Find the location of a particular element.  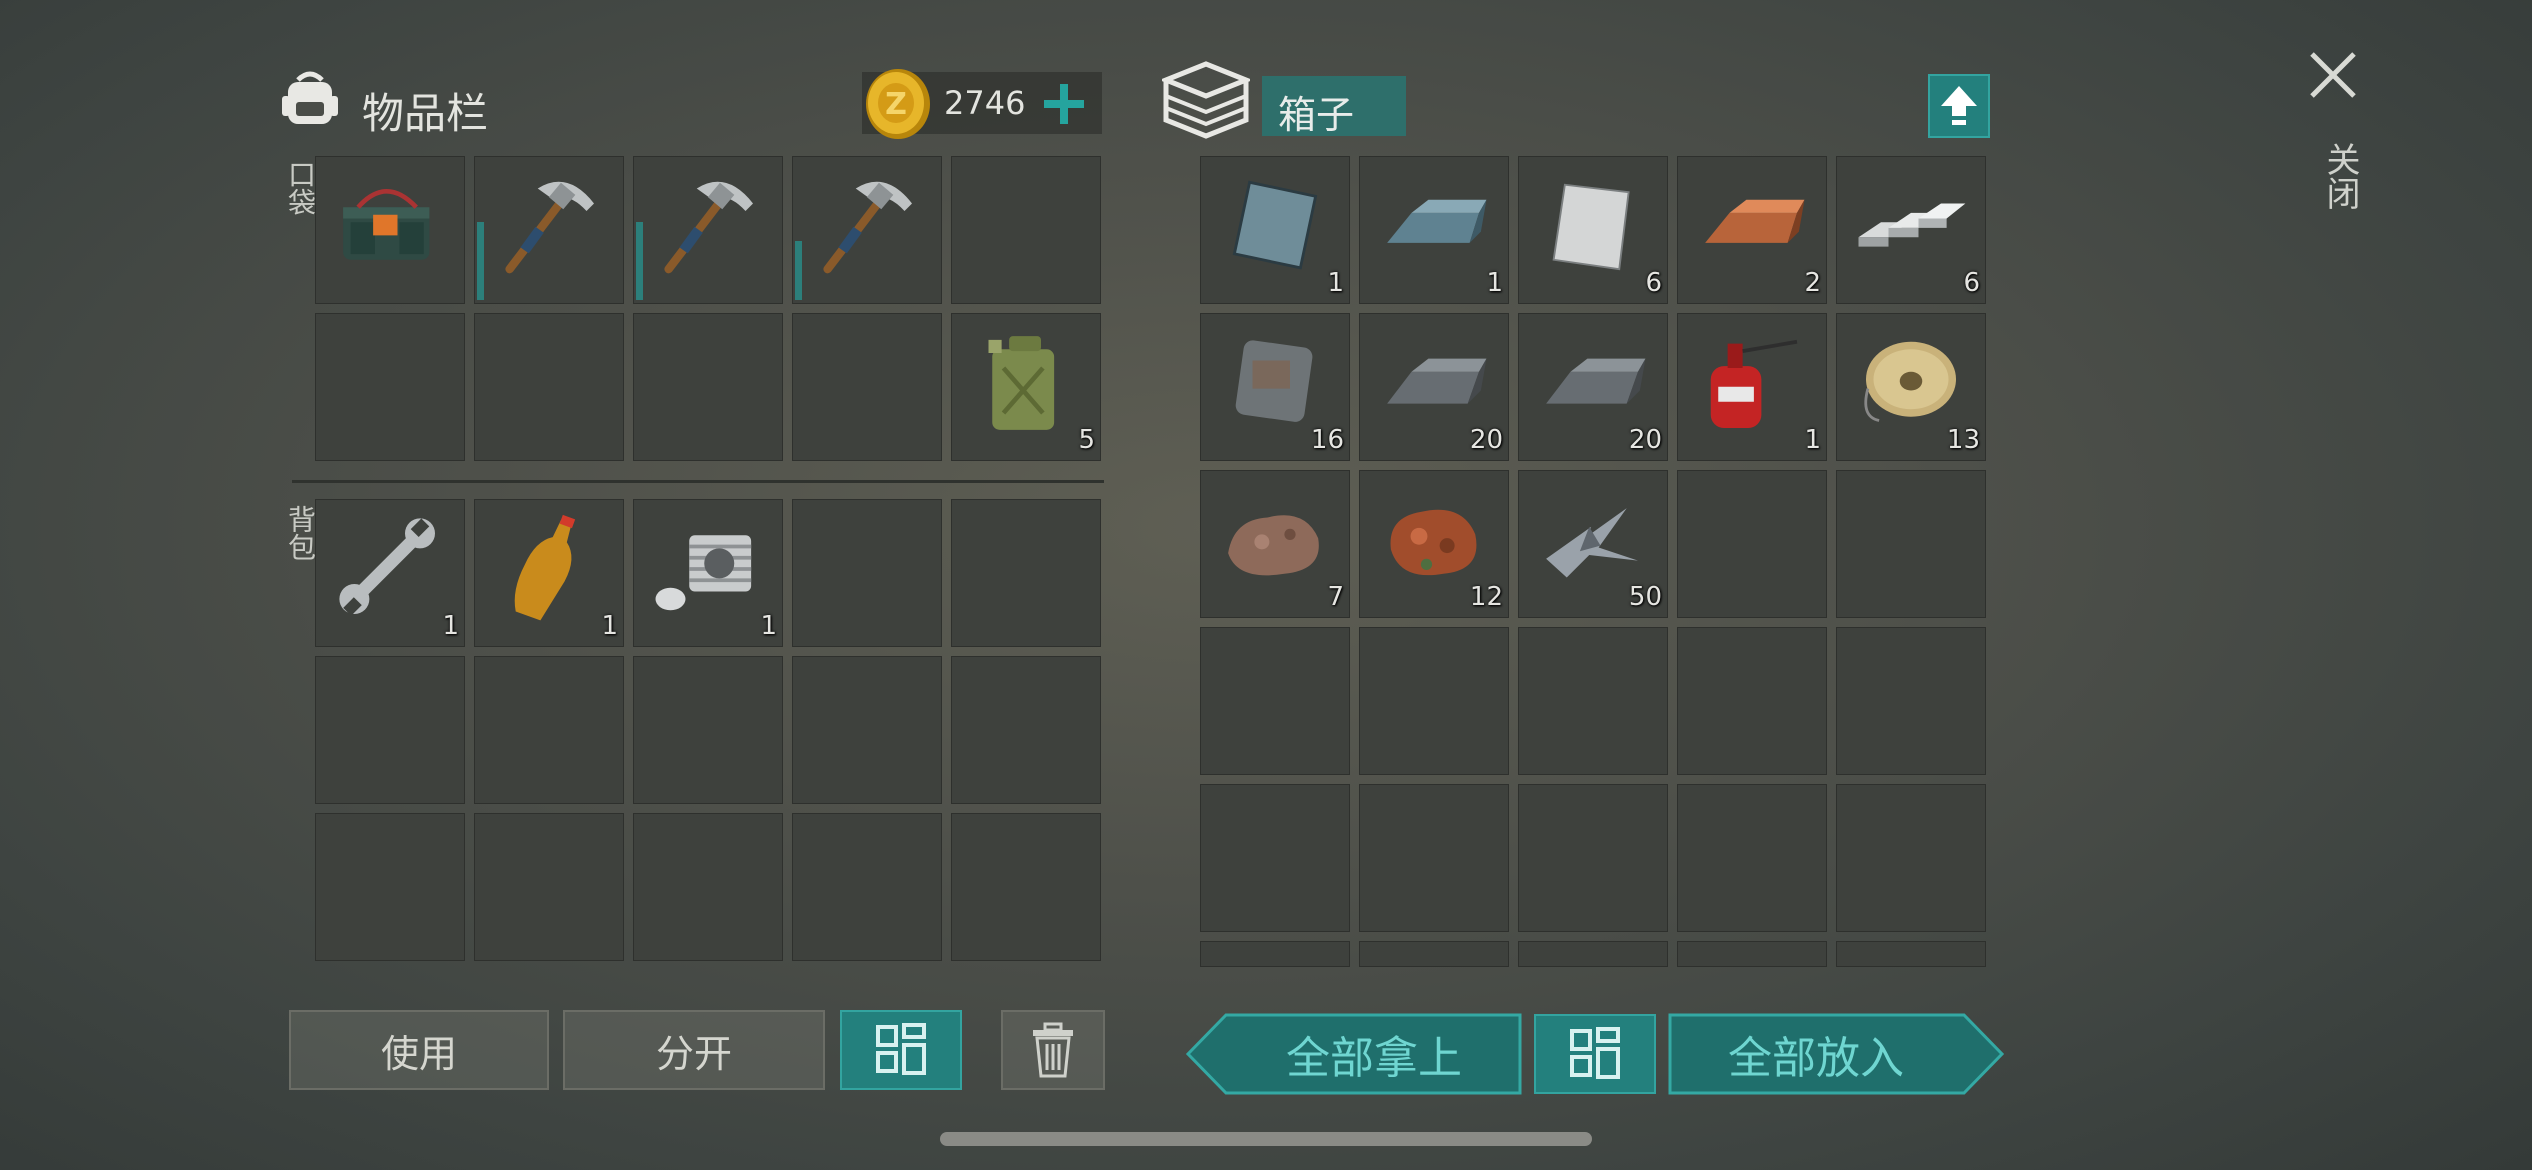

box-slot: 12 is located at coordinates (1434, 544).